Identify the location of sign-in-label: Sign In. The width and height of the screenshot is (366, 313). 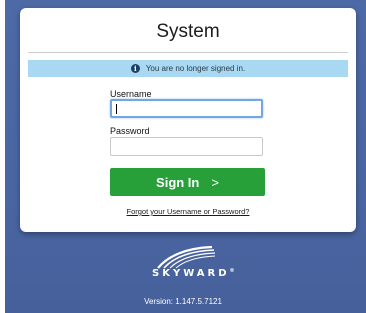
(178, 182).